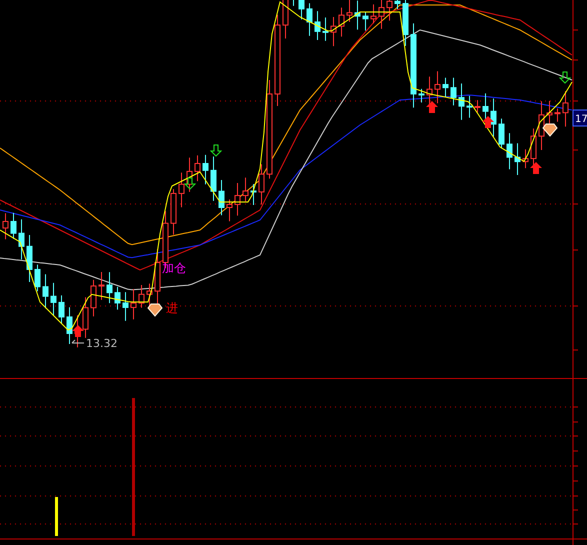 The height and width of the screenshot is (545, 587). What do you see at coordinates (56, 516) in the screenshot?
I see `volume-bar` at bounding box center [56, 516].